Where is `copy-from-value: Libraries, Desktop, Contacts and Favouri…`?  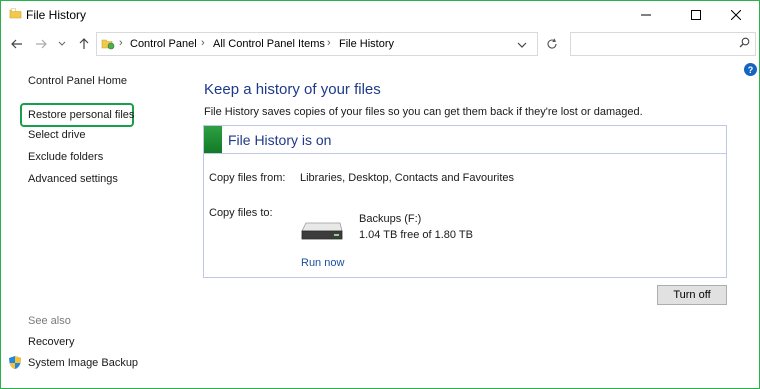
copy-from-value: Libraries, Desktop, Contacts and Favouri… is located at coordinates (407, 178).